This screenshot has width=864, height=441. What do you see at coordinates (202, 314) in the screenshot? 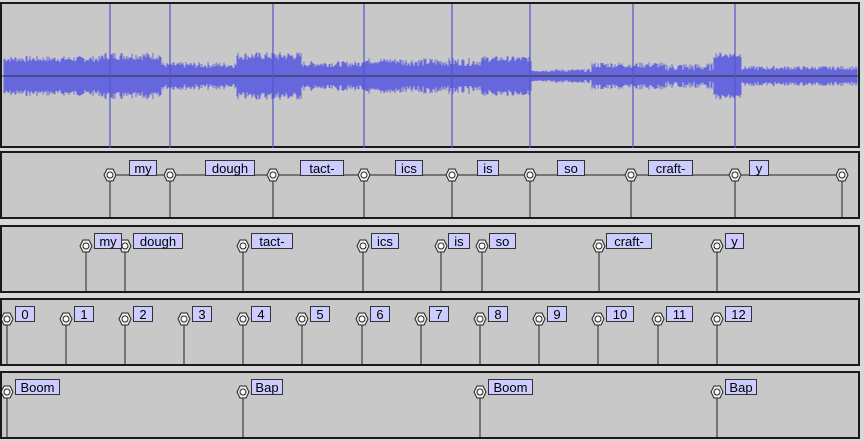
I see `label-text-box: 3` at bounding box center [202, 314].